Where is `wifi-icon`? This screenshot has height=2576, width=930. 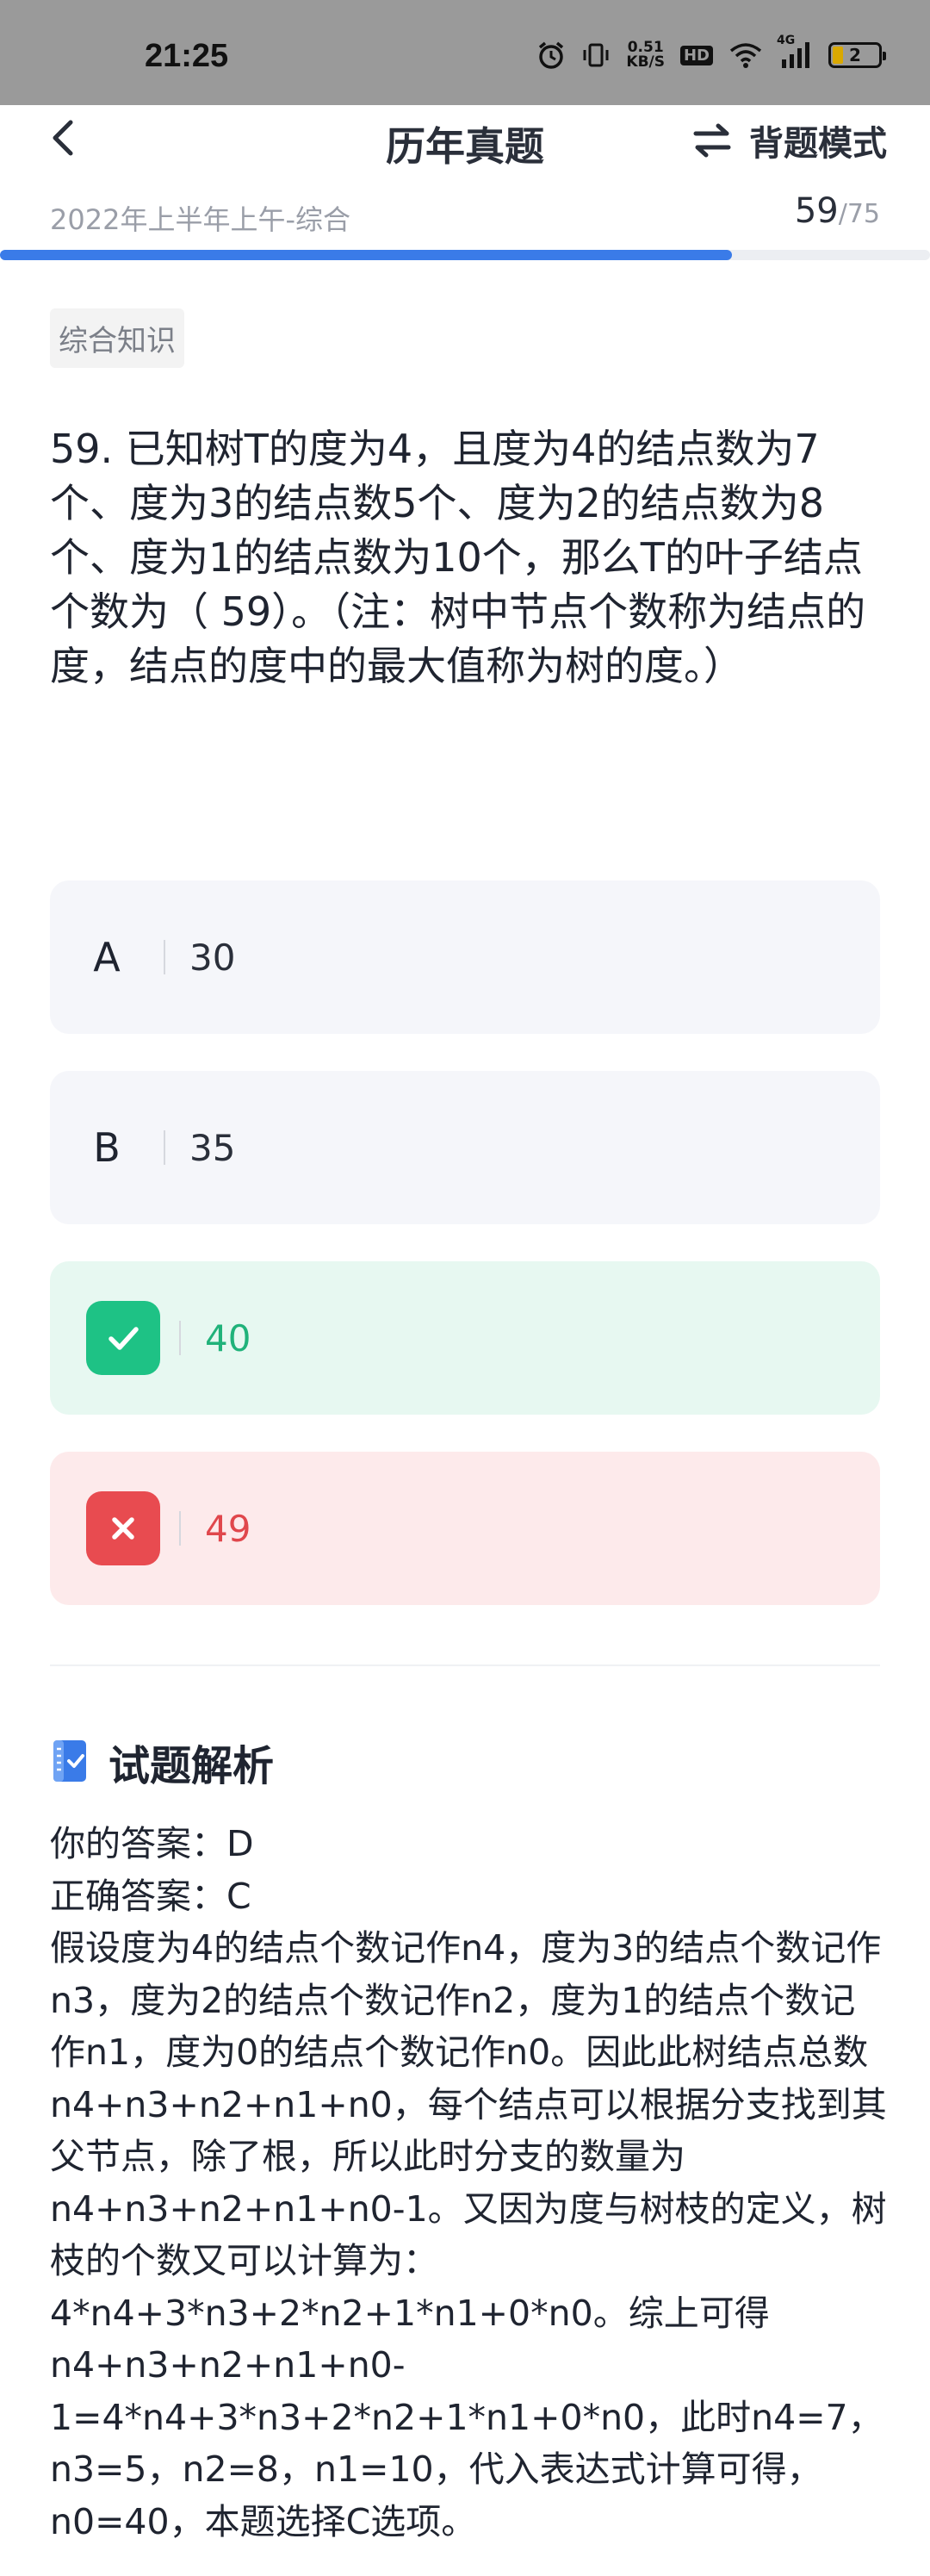
wifi-icon is located at coordinates (745, 55).